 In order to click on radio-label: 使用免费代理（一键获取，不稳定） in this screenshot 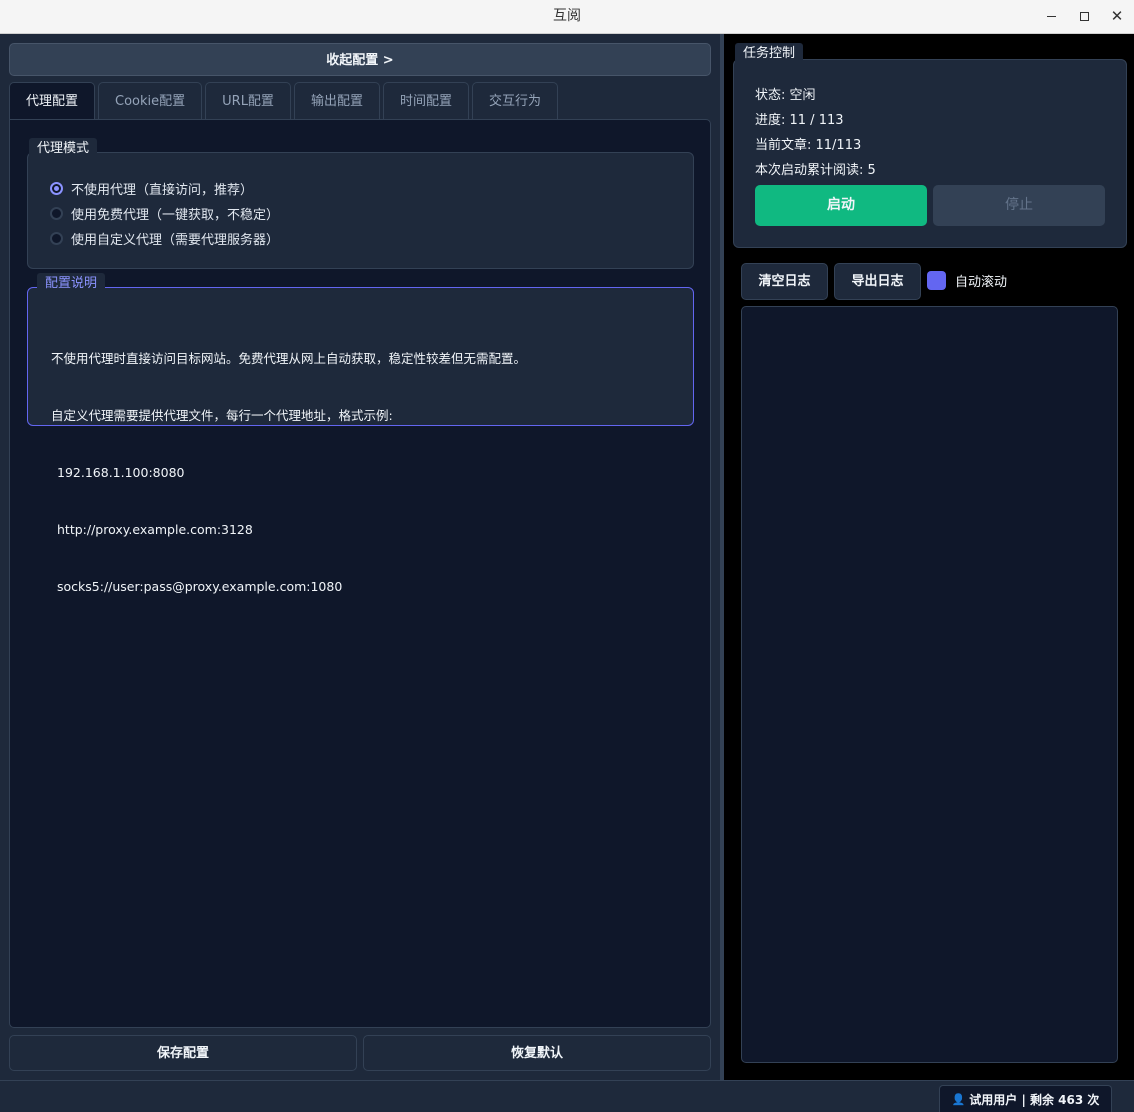, I will do `click(175, 215)`.